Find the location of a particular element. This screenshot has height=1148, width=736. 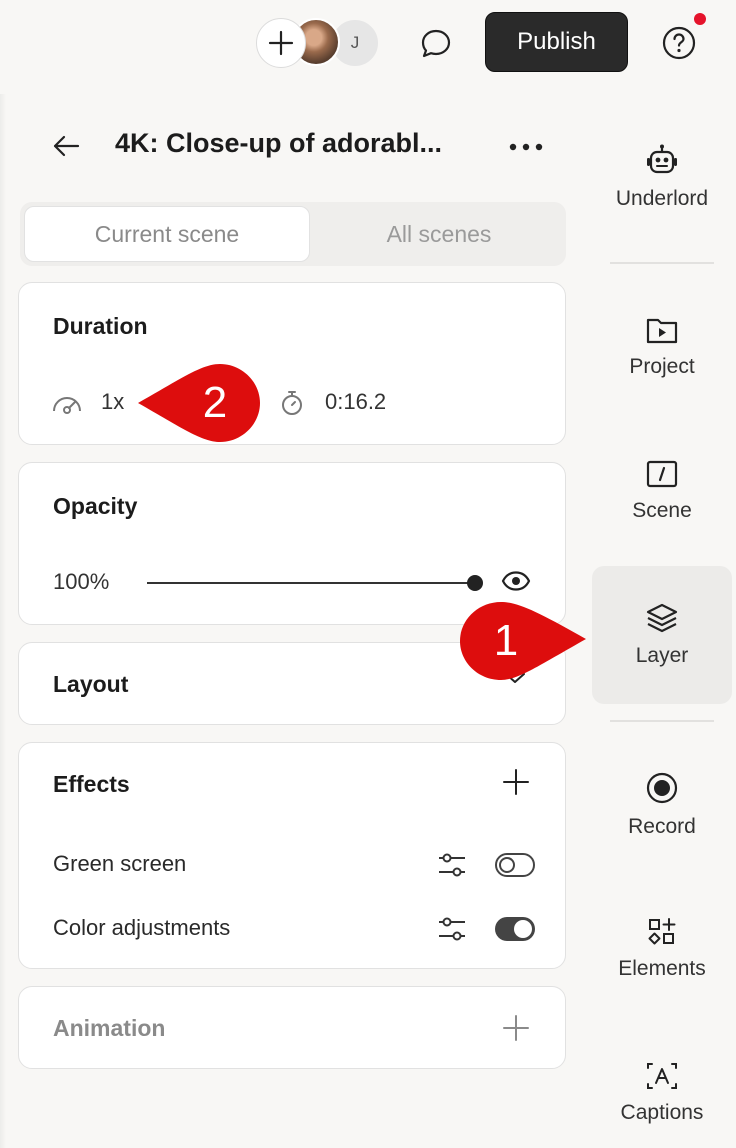

panel-edge is located at coordinates (3, 621).